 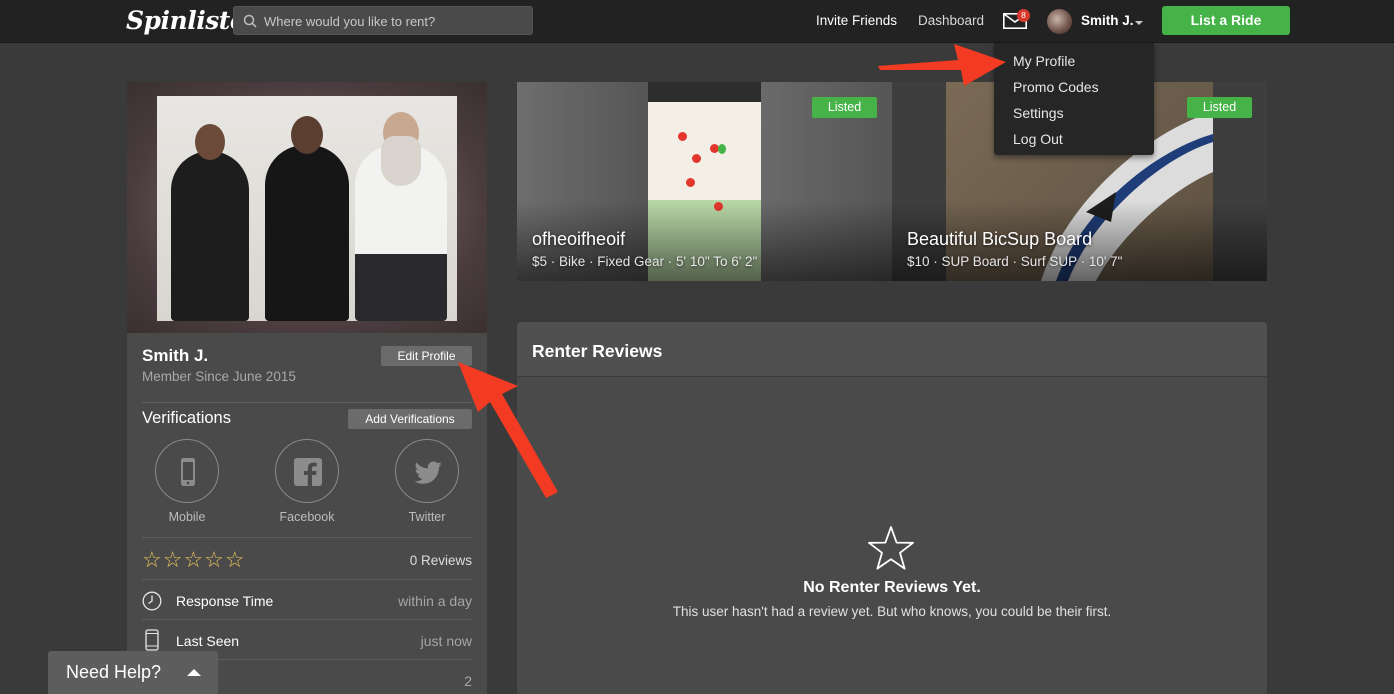 I want to click on menu-item-my-profile: My Profile, so click(x=1044, y=61).